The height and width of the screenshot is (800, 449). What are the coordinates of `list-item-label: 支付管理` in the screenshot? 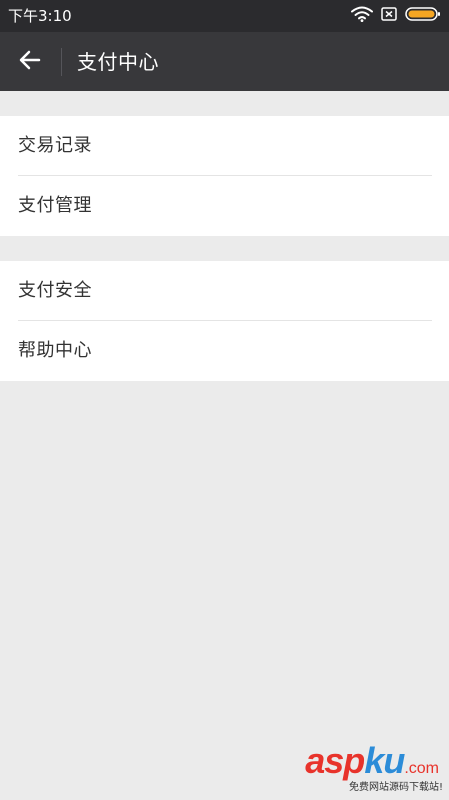 It's located at (55, 205).